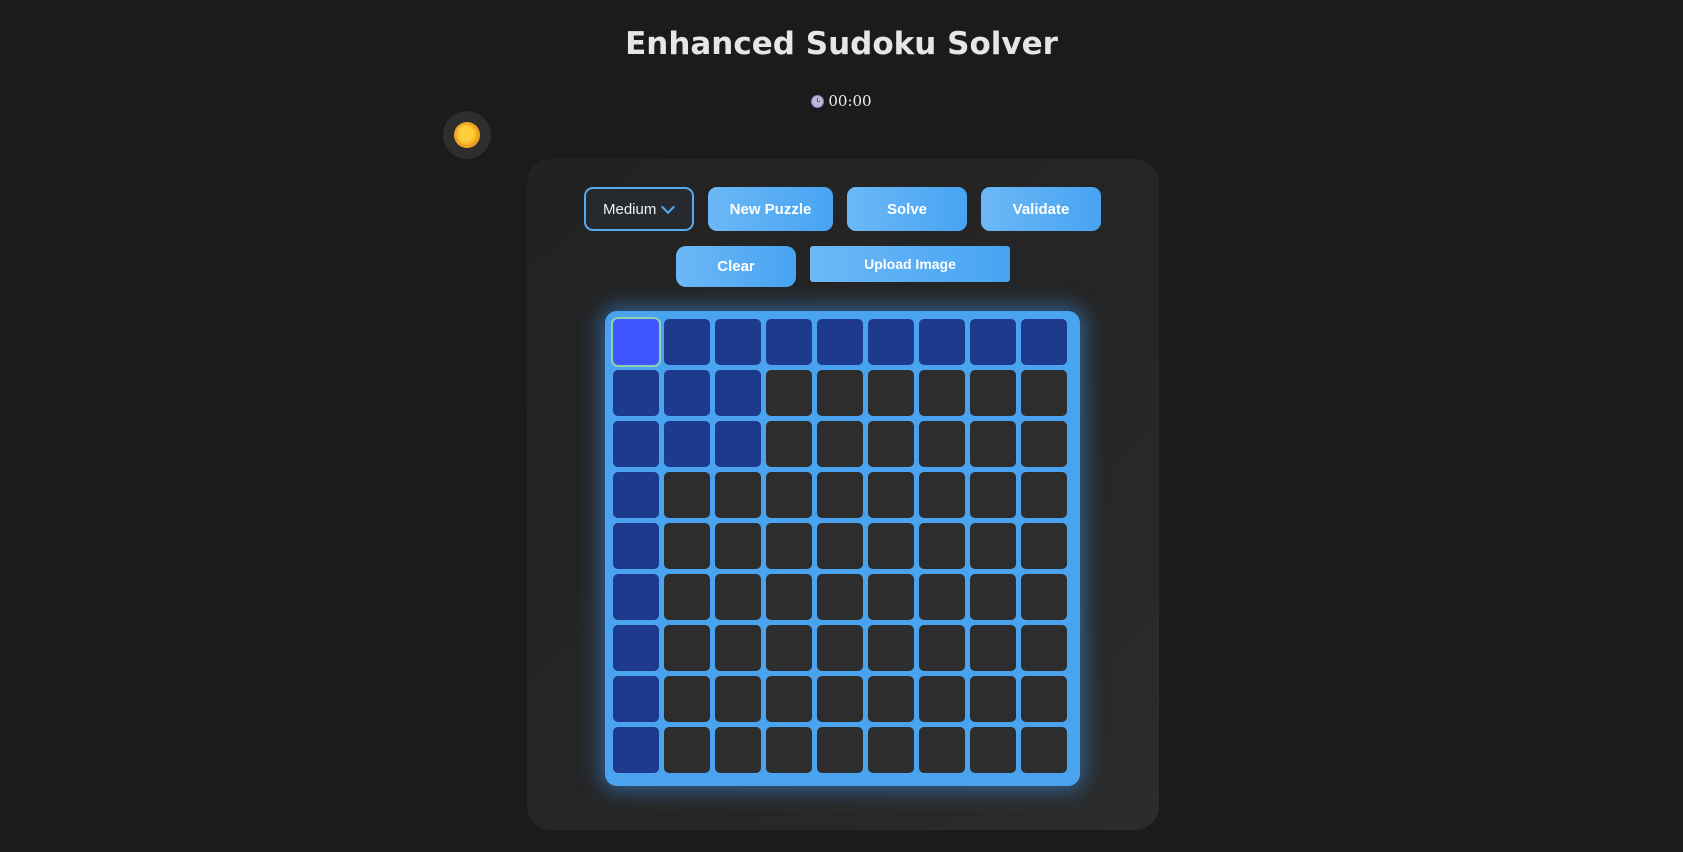 The width and height of the screenshot is (1683, 852). I want to click on clear-button: Clear, so click(736, 266).